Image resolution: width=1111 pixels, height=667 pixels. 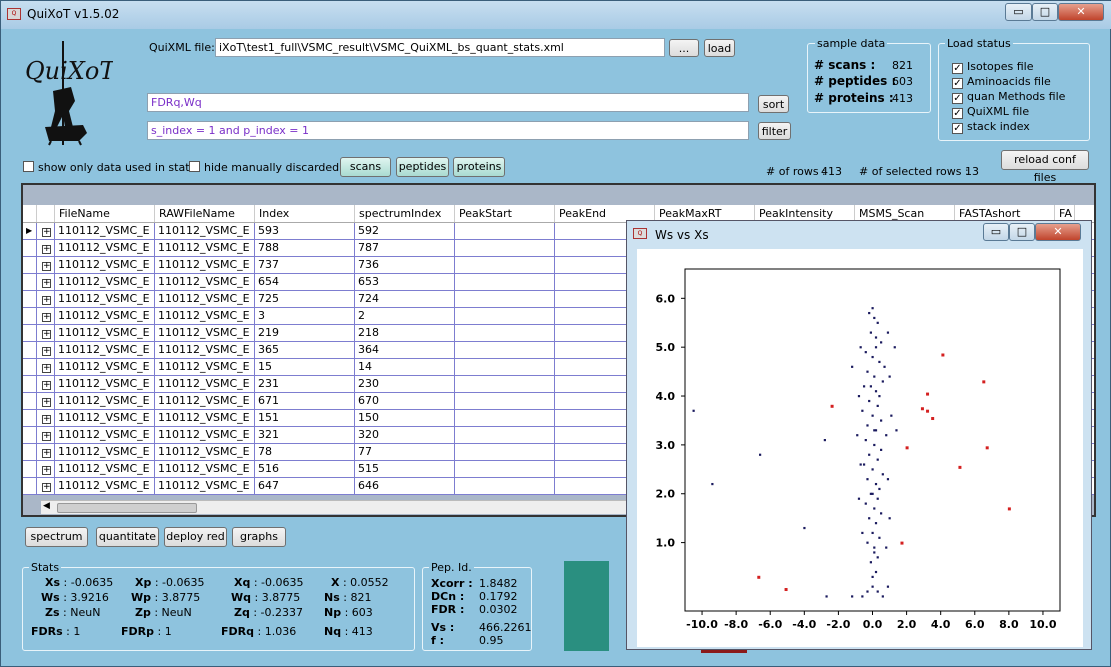 I want to click on peptides-view-button: peptides, so click(x=422, y=167).